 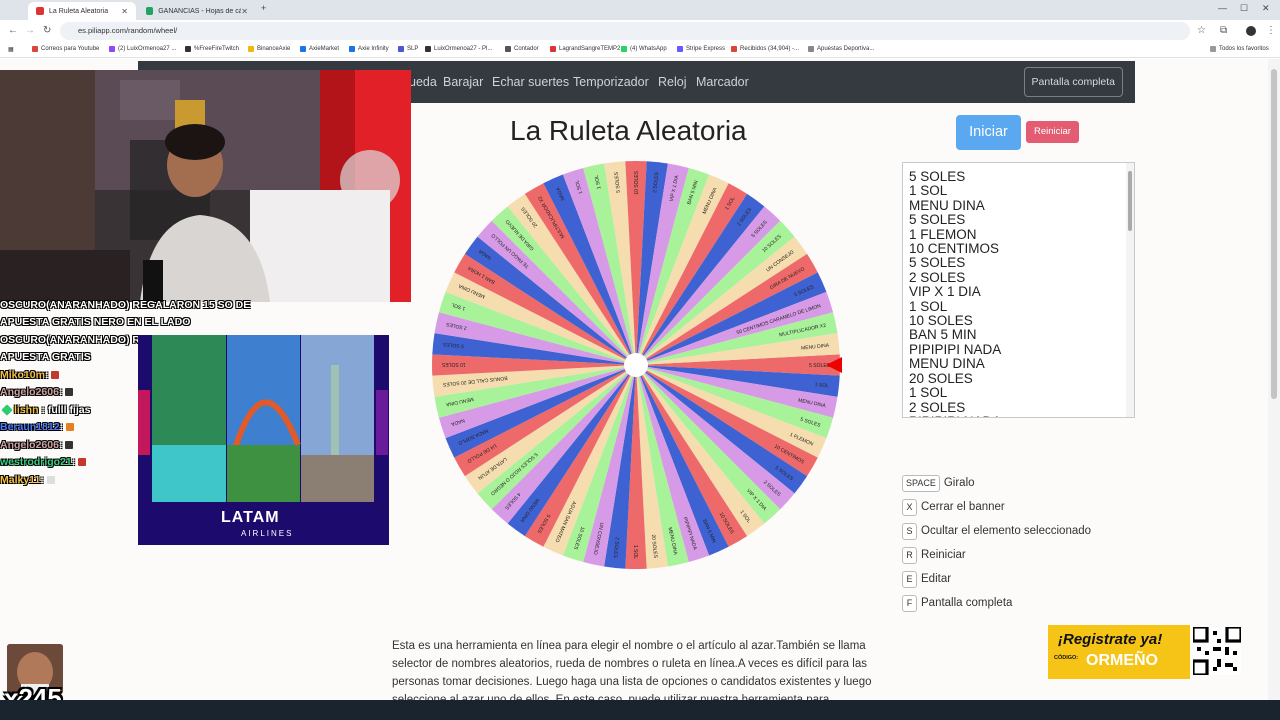 I want to click on key-f: F, so click(x=909, y=603).